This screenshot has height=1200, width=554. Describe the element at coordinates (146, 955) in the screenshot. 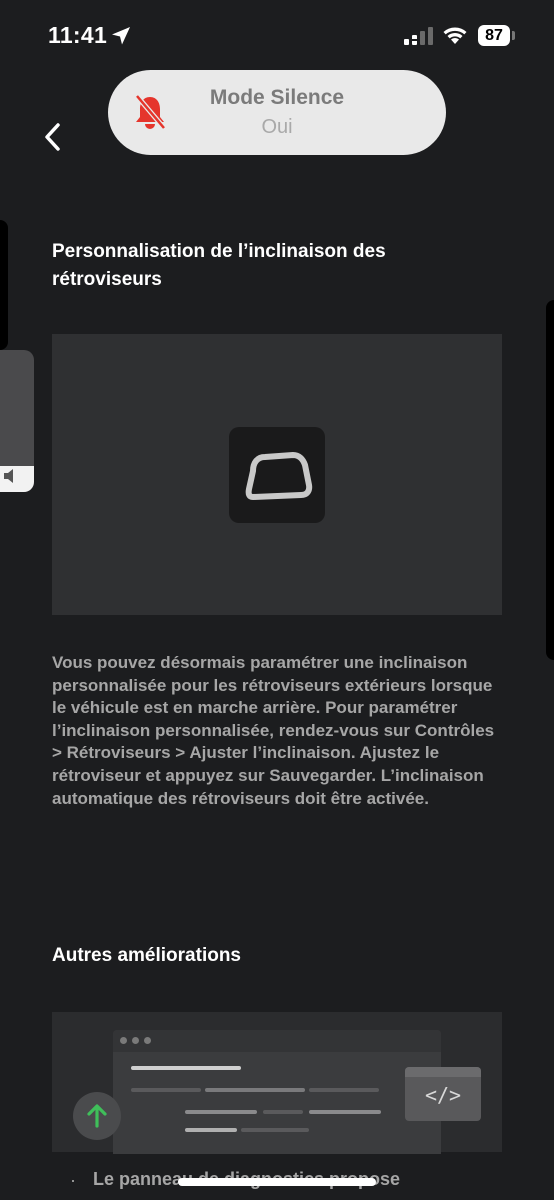

I see `section-title-other-improvements: Autres améliorations` at that location.